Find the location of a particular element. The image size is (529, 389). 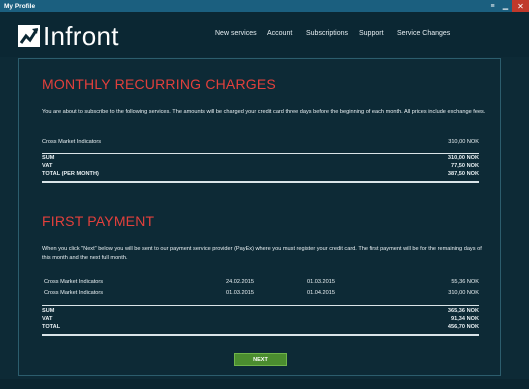

total-label: TOTAL (PER MONTH) is located at coordinates (70, 174).